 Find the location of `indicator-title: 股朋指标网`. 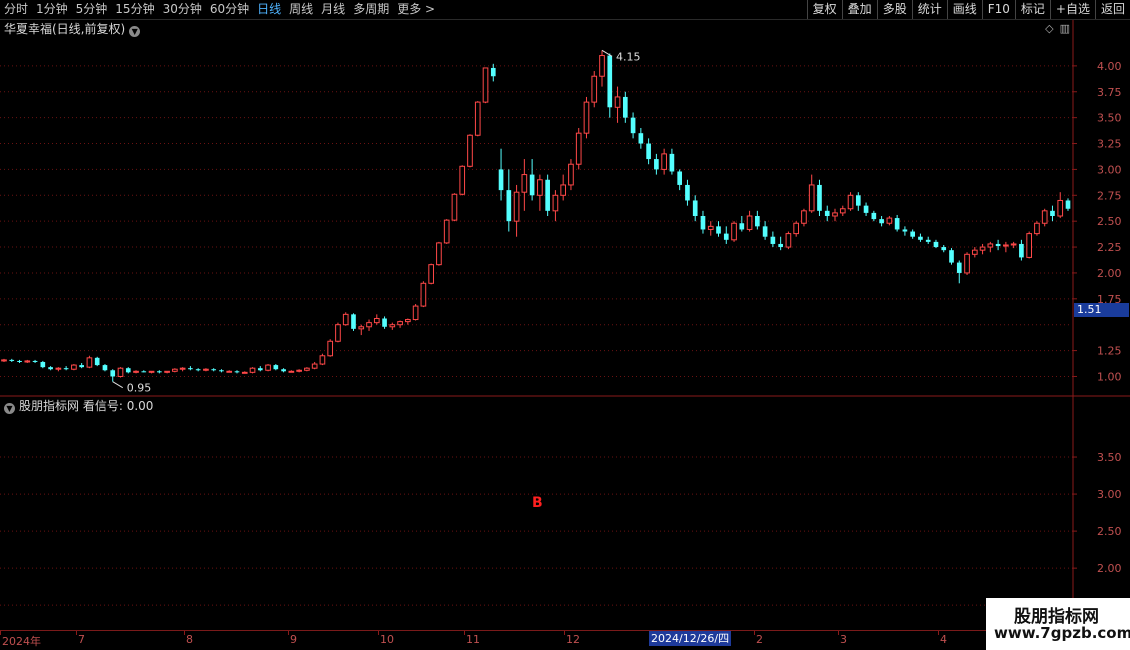

indicator-title: 股朋指标网 is located at coordinates (49, 406).